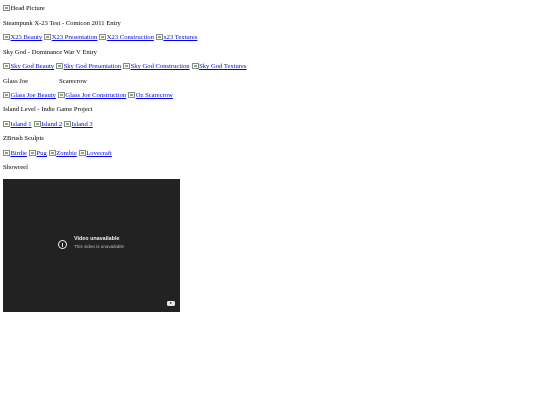 This screenshot has width=540, height=405. I want to click on section-title-right: Scarecrow, so click(73, 81).